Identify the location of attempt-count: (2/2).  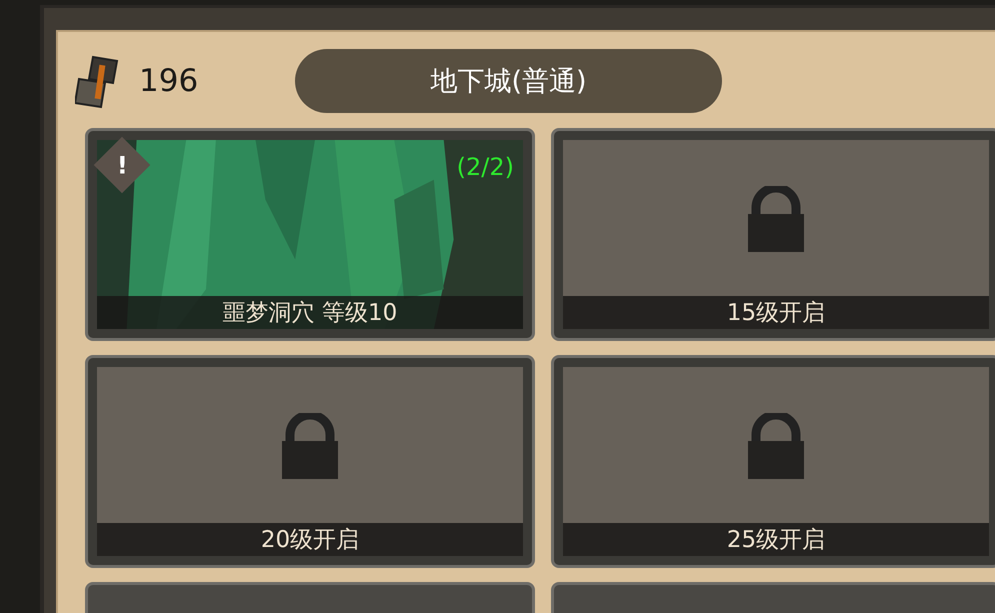
(485, 167).